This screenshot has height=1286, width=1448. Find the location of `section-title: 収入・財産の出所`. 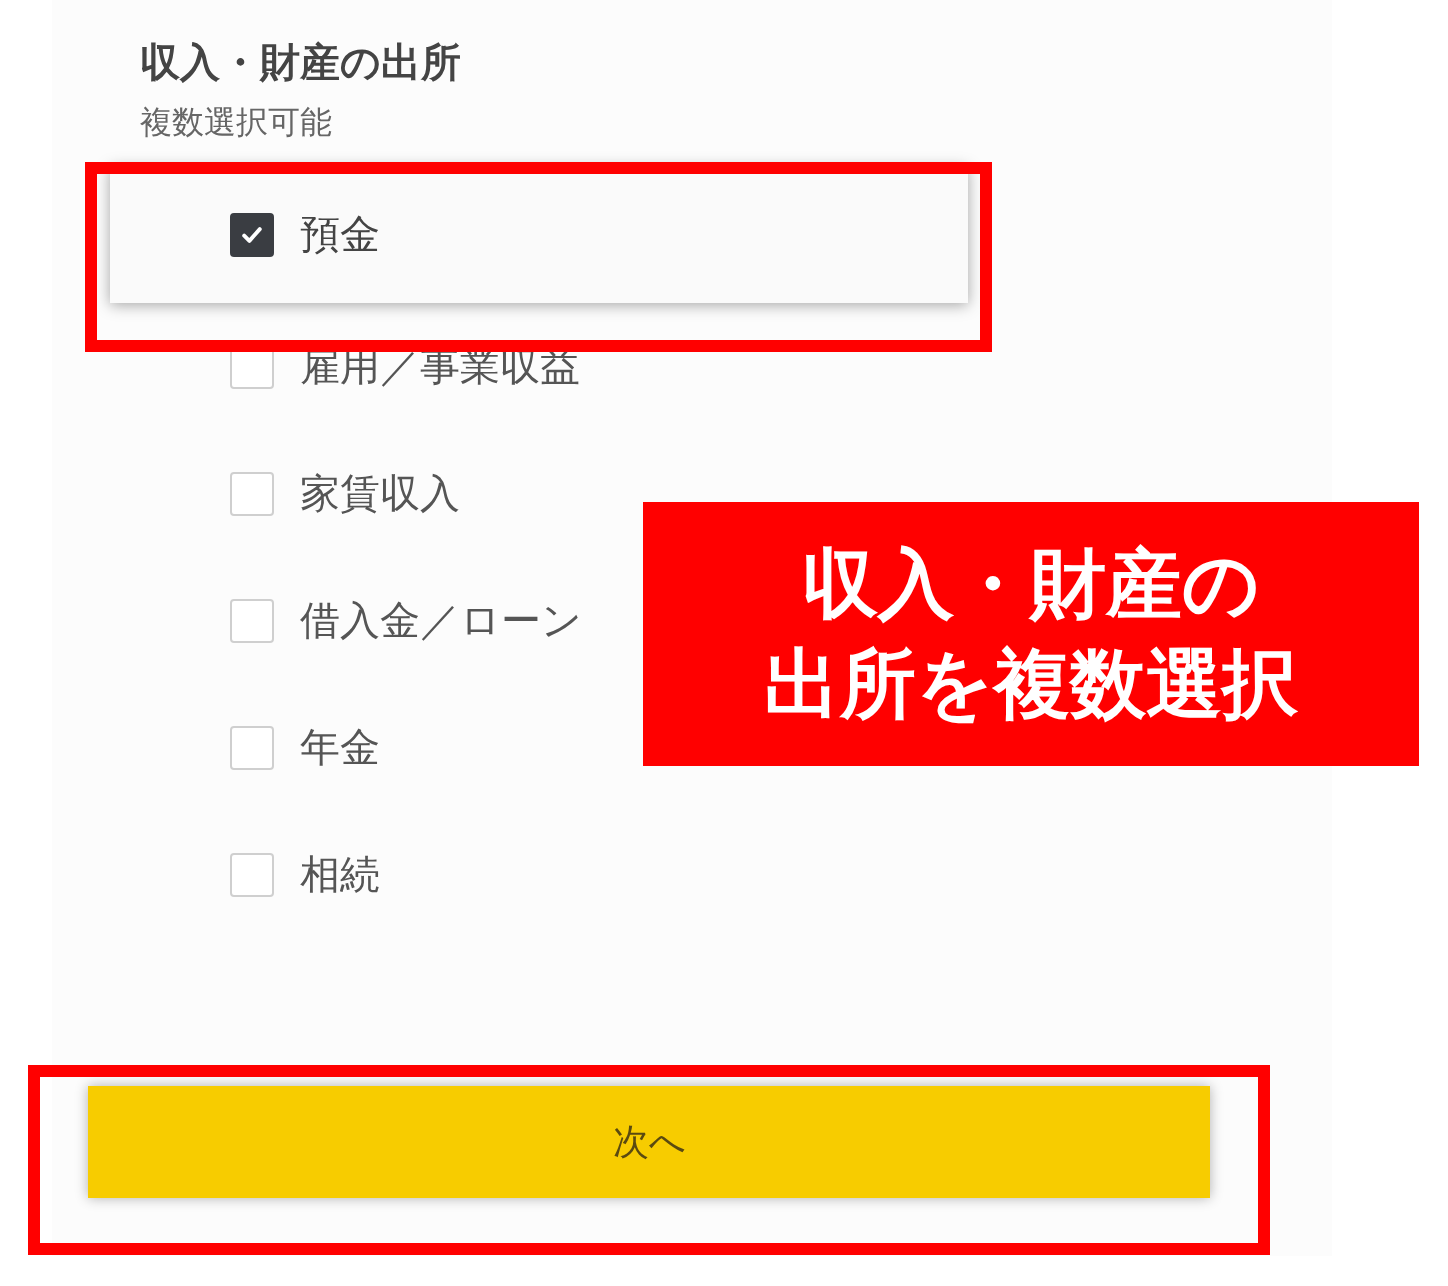

section-title: 収入・財産の出所 is located at coordinates (301, 62).